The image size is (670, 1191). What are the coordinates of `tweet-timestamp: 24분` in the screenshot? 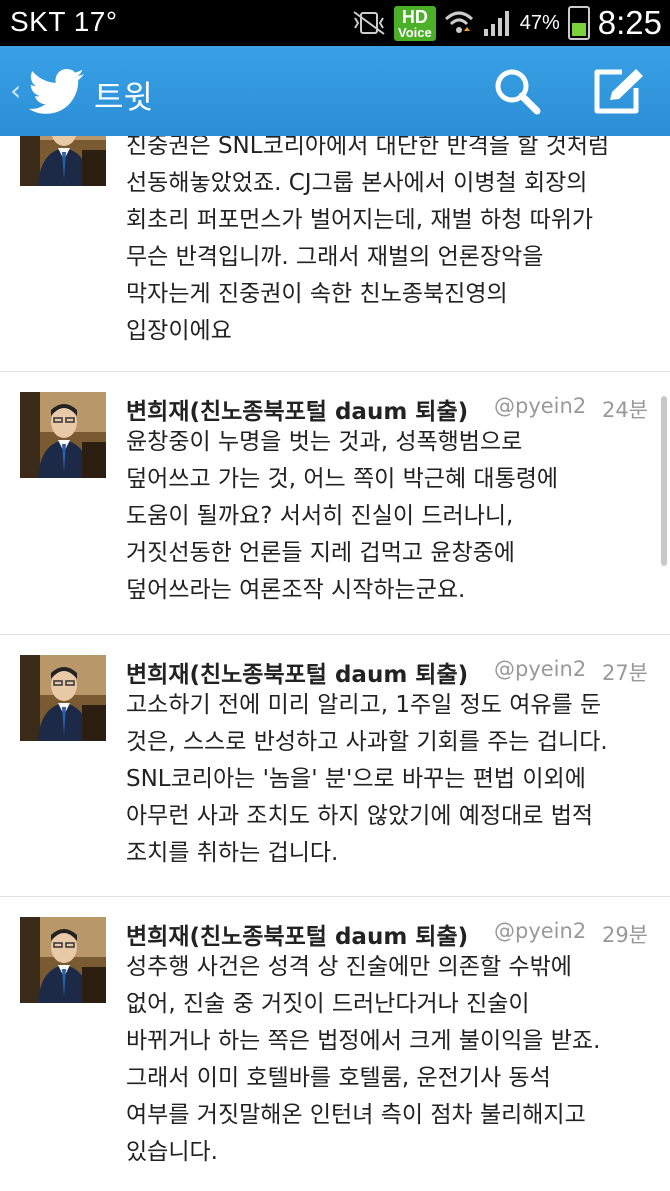 It's located at (624, 410).